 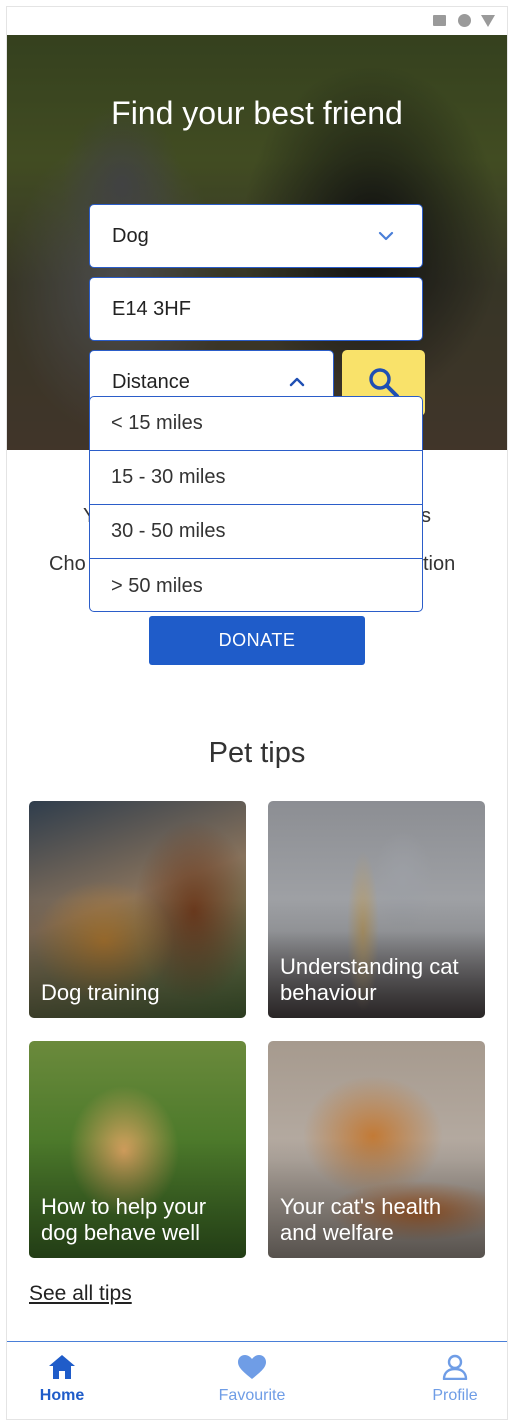 What do you see at coordinates (256, 236) in the screenshot?
I see `species-select: Dog` at bounding box center [256, 236].